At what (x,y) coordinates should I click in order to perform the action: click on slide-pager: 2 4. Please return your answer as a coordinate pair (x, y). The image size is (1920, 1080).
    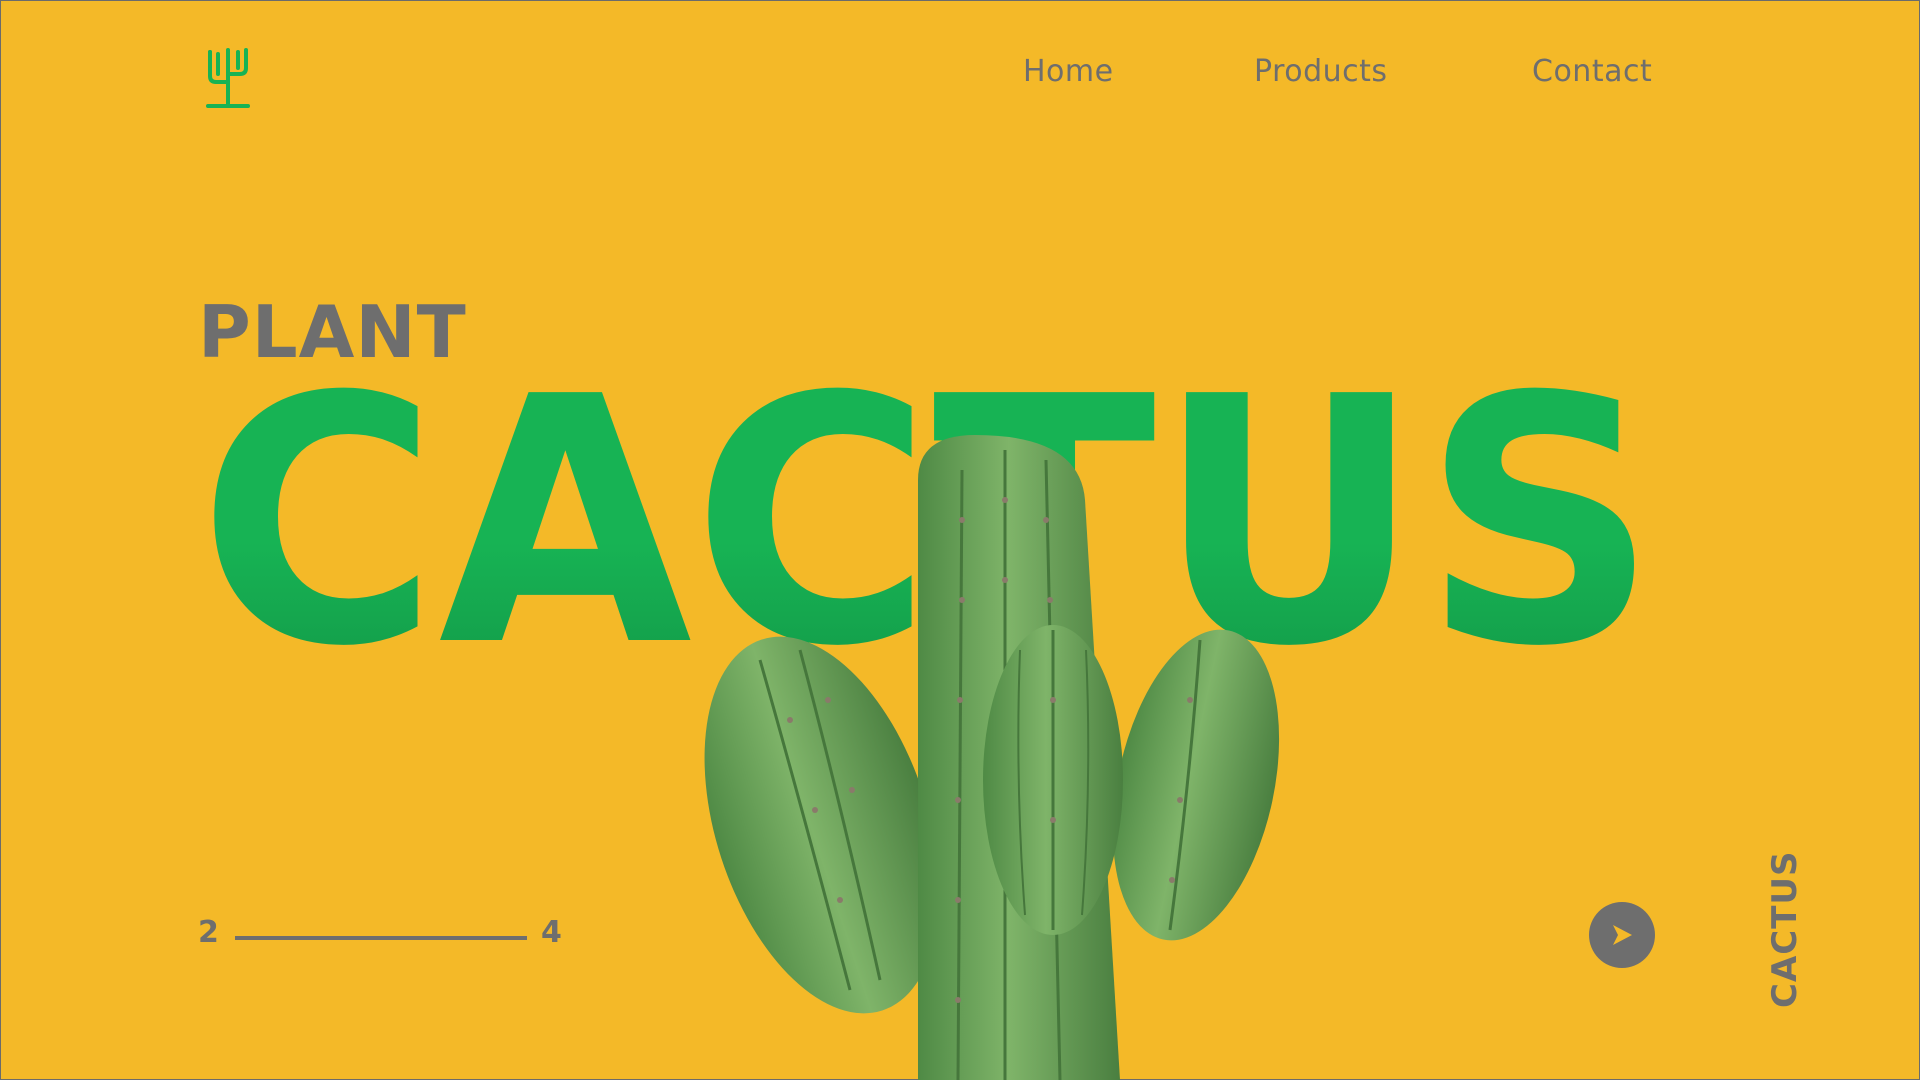
    Looking at the image, I should click on (388, 935).